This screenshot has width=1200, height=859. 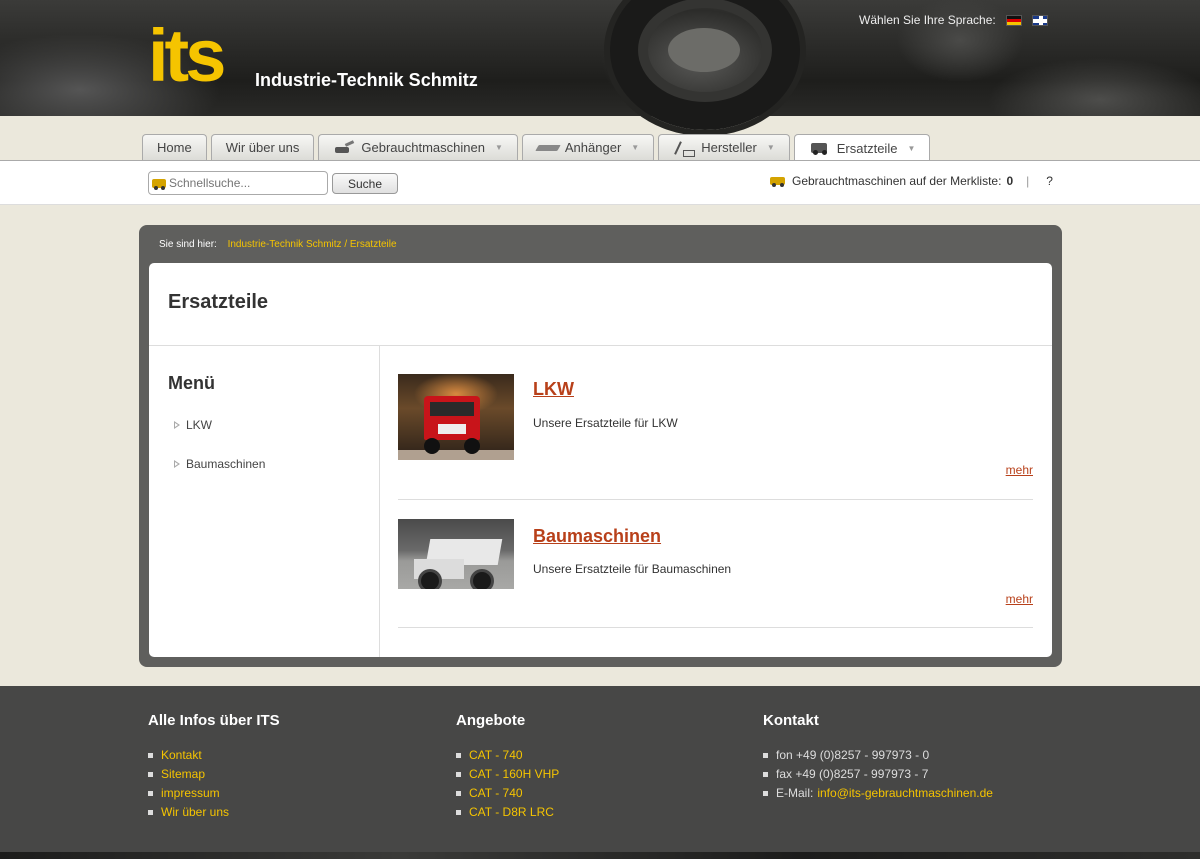 What do you see at coordinates (366, 80) in the screenshot?
I see `company-name: Industrie-Technik Schmitz` at bounding box center [366, 80].